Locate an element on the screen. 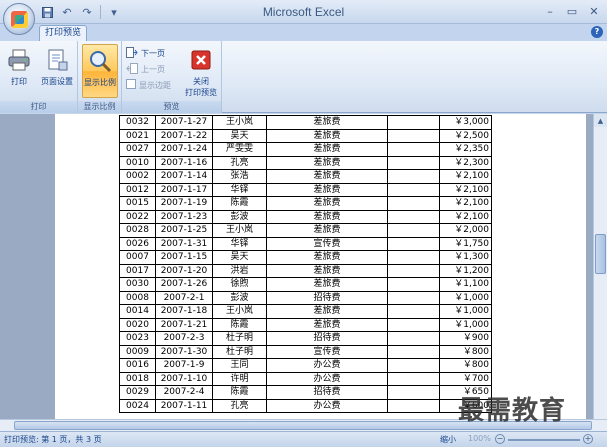 Image resolution: width=607 pixels, height=447 pixels. table-row: 0026 2007-1-31 华铎 宣传费 ￥1,750 is located at coordinates (305, 243).